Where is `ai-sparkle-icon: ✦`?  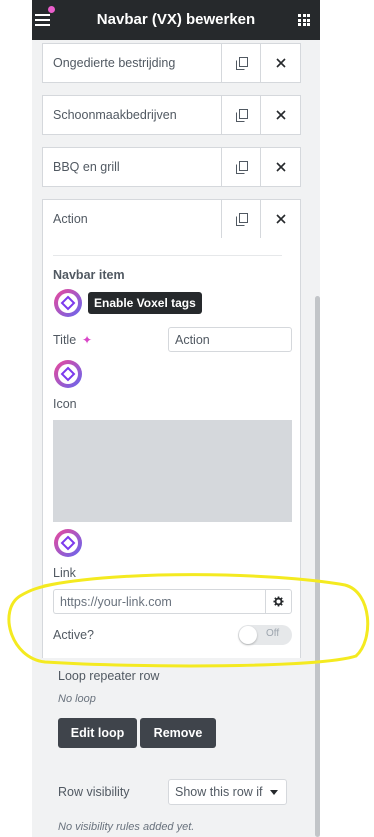 ai-sparkle-icon: ✦ is located at coordinates (87, 340).